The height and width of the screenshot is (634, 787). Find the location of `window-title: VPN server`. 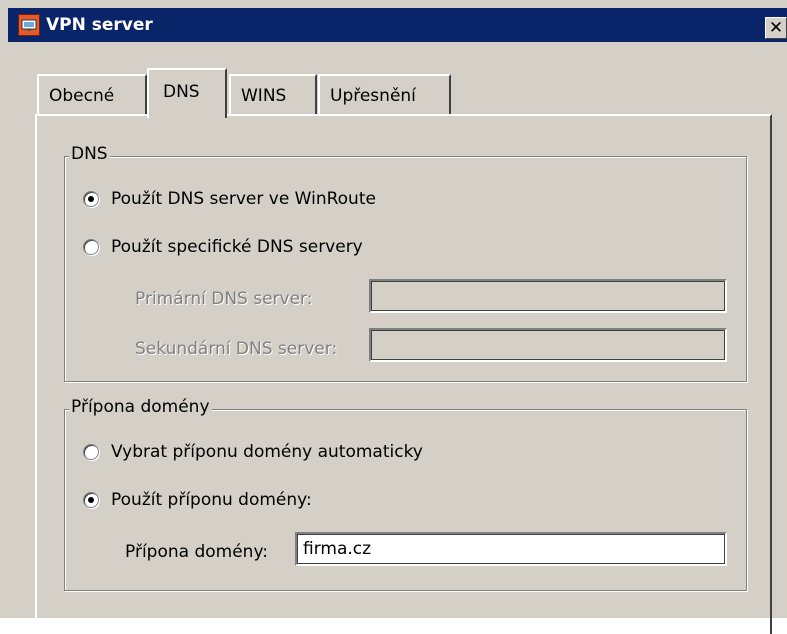

window-title: VPN server is located at coordinates (99, 25).